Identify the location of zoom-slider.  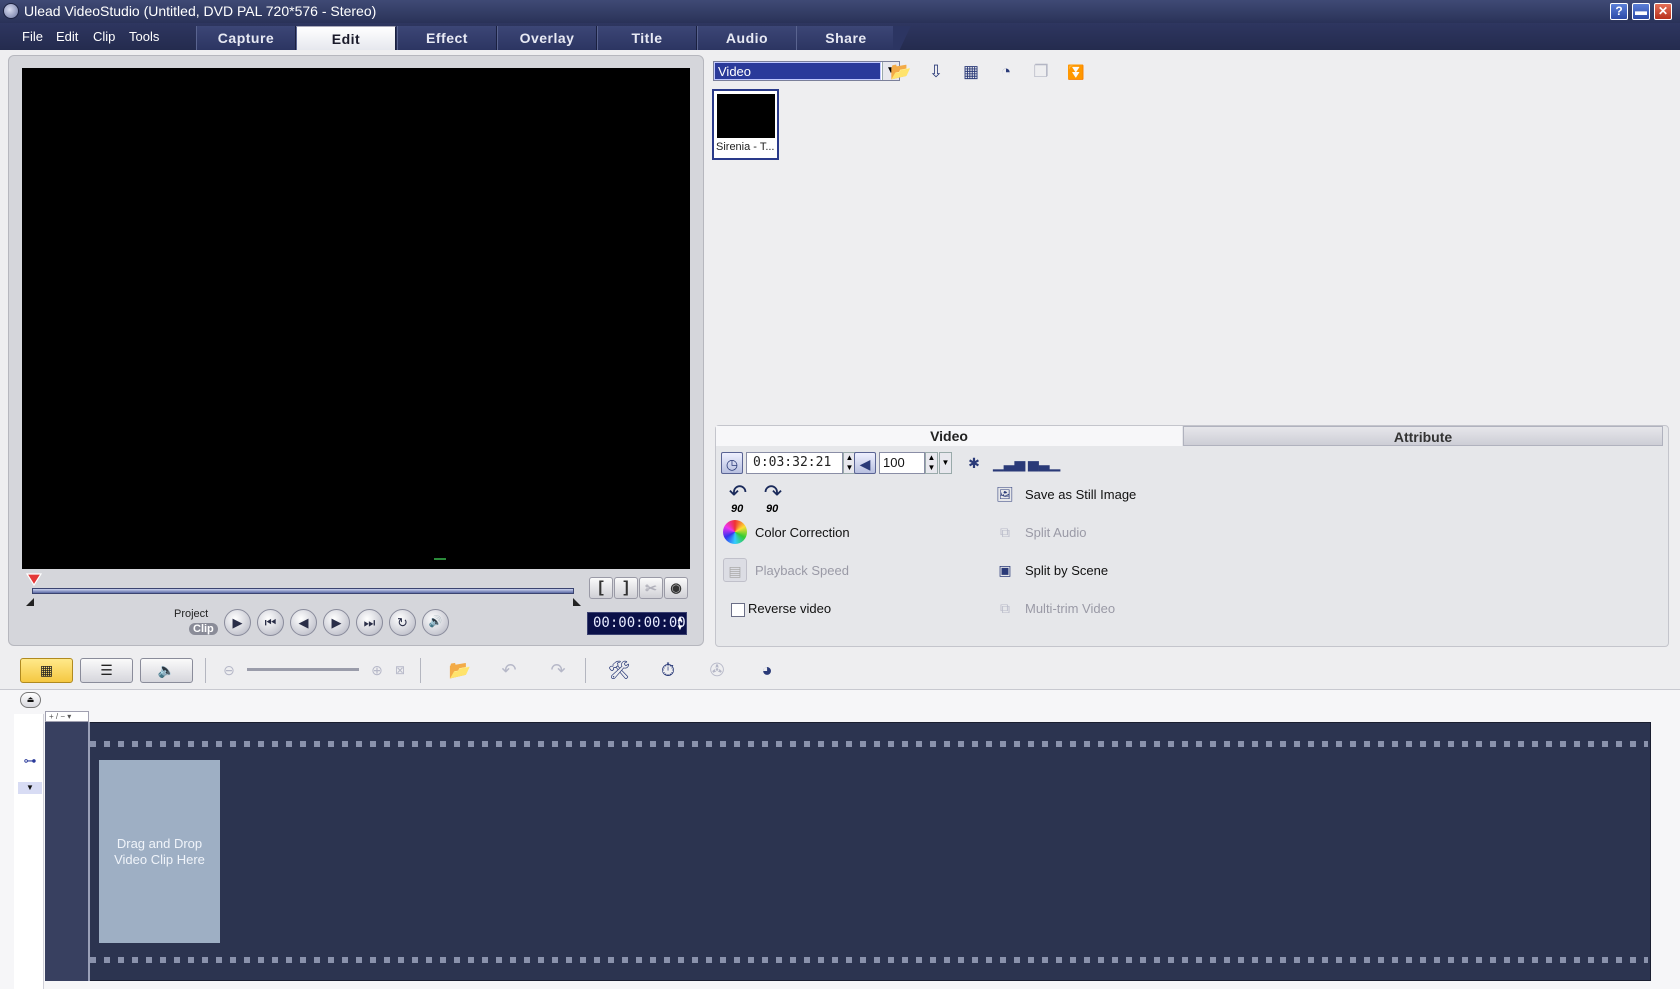
(303, 669).